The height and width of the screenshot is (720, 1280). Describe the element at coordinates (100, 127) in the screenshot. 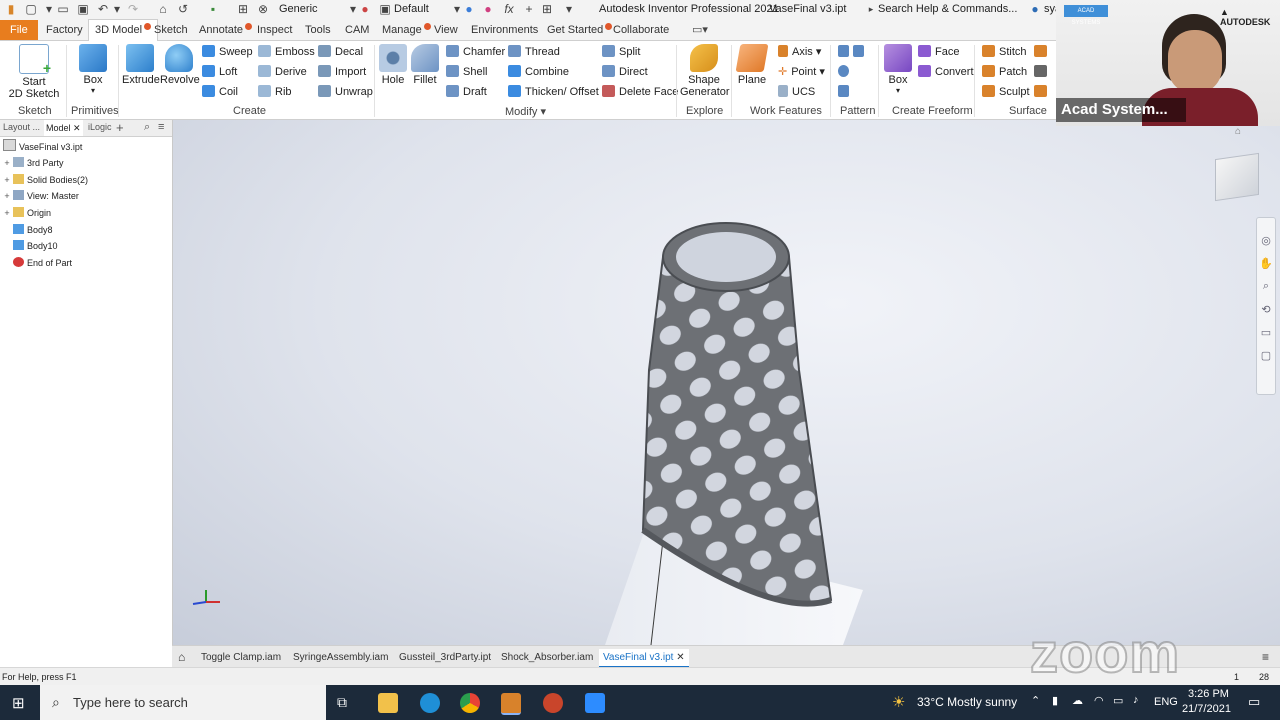

I see `browser-tab-ilogic: iLogic` at that location.